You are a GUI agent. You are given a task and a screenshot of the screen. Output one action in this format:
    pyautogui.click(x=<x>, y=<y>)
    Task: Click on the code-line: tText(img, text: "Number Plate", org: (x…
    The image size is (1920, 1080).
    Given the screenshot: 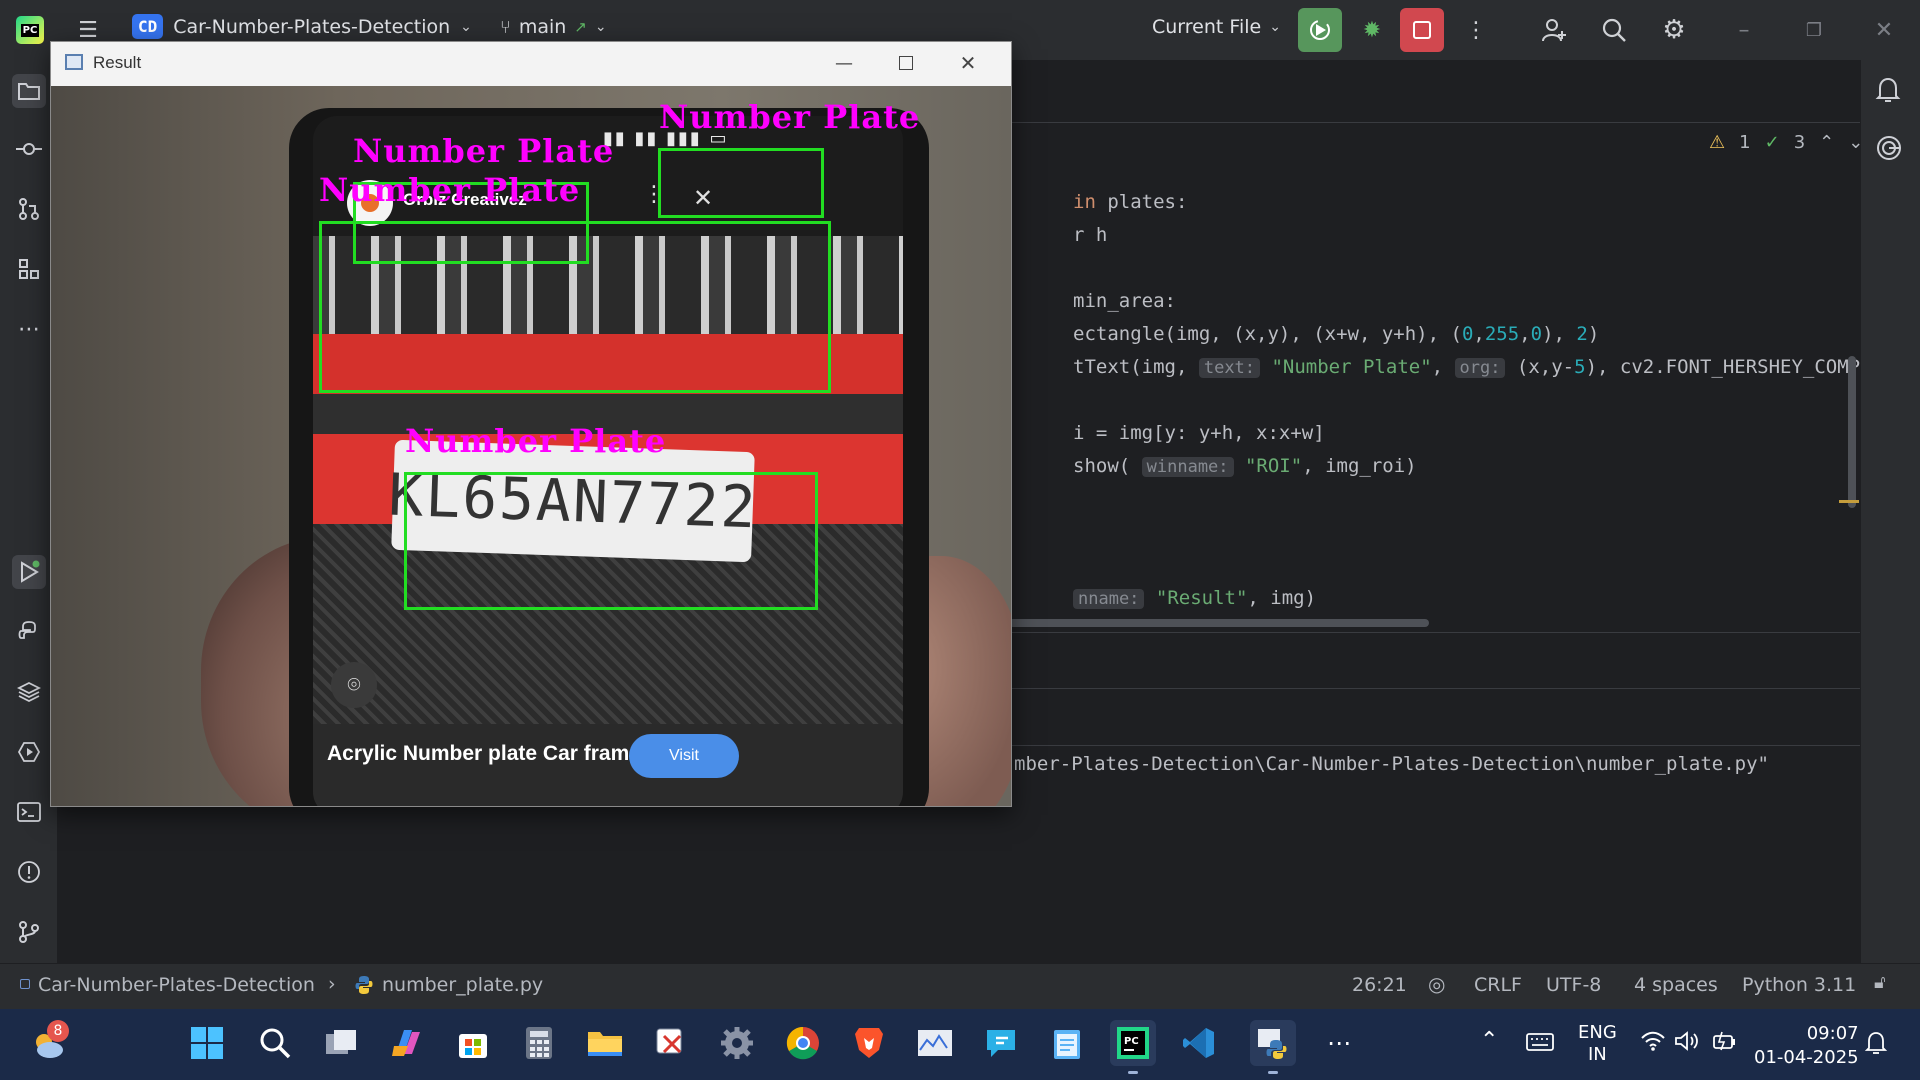 What is the action you would take?
    pyautogui.click(x=1489, y=367)
    